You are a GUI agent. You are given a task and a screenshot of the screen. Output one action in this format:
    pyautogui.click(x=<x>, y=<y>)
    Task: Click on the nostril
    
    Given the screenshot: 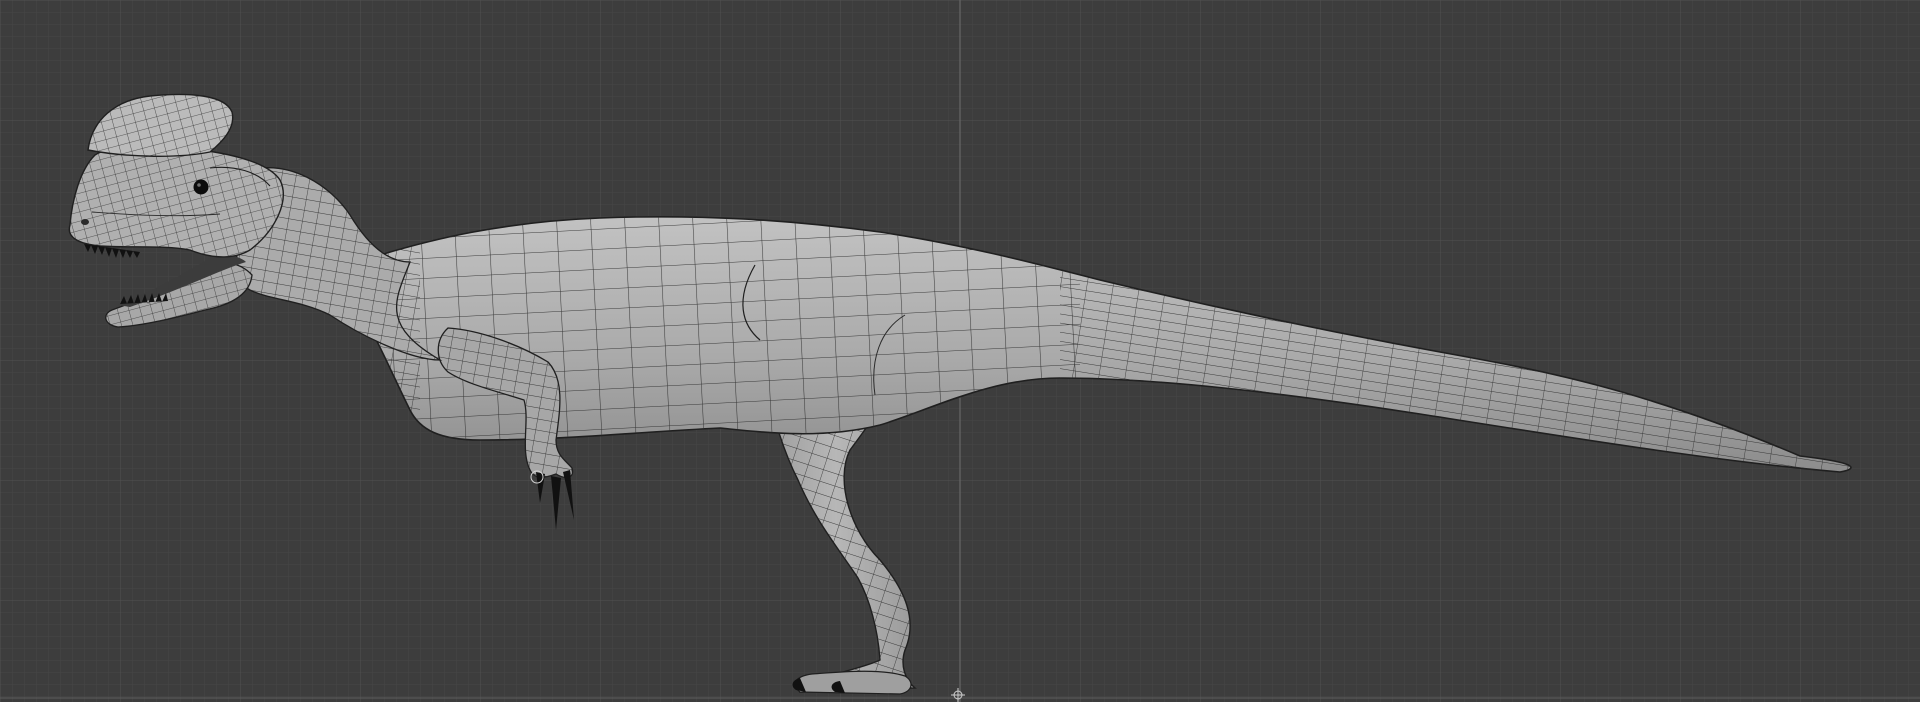 What is the action you would take?
    pyautogui.click(x=85, y=222)
    